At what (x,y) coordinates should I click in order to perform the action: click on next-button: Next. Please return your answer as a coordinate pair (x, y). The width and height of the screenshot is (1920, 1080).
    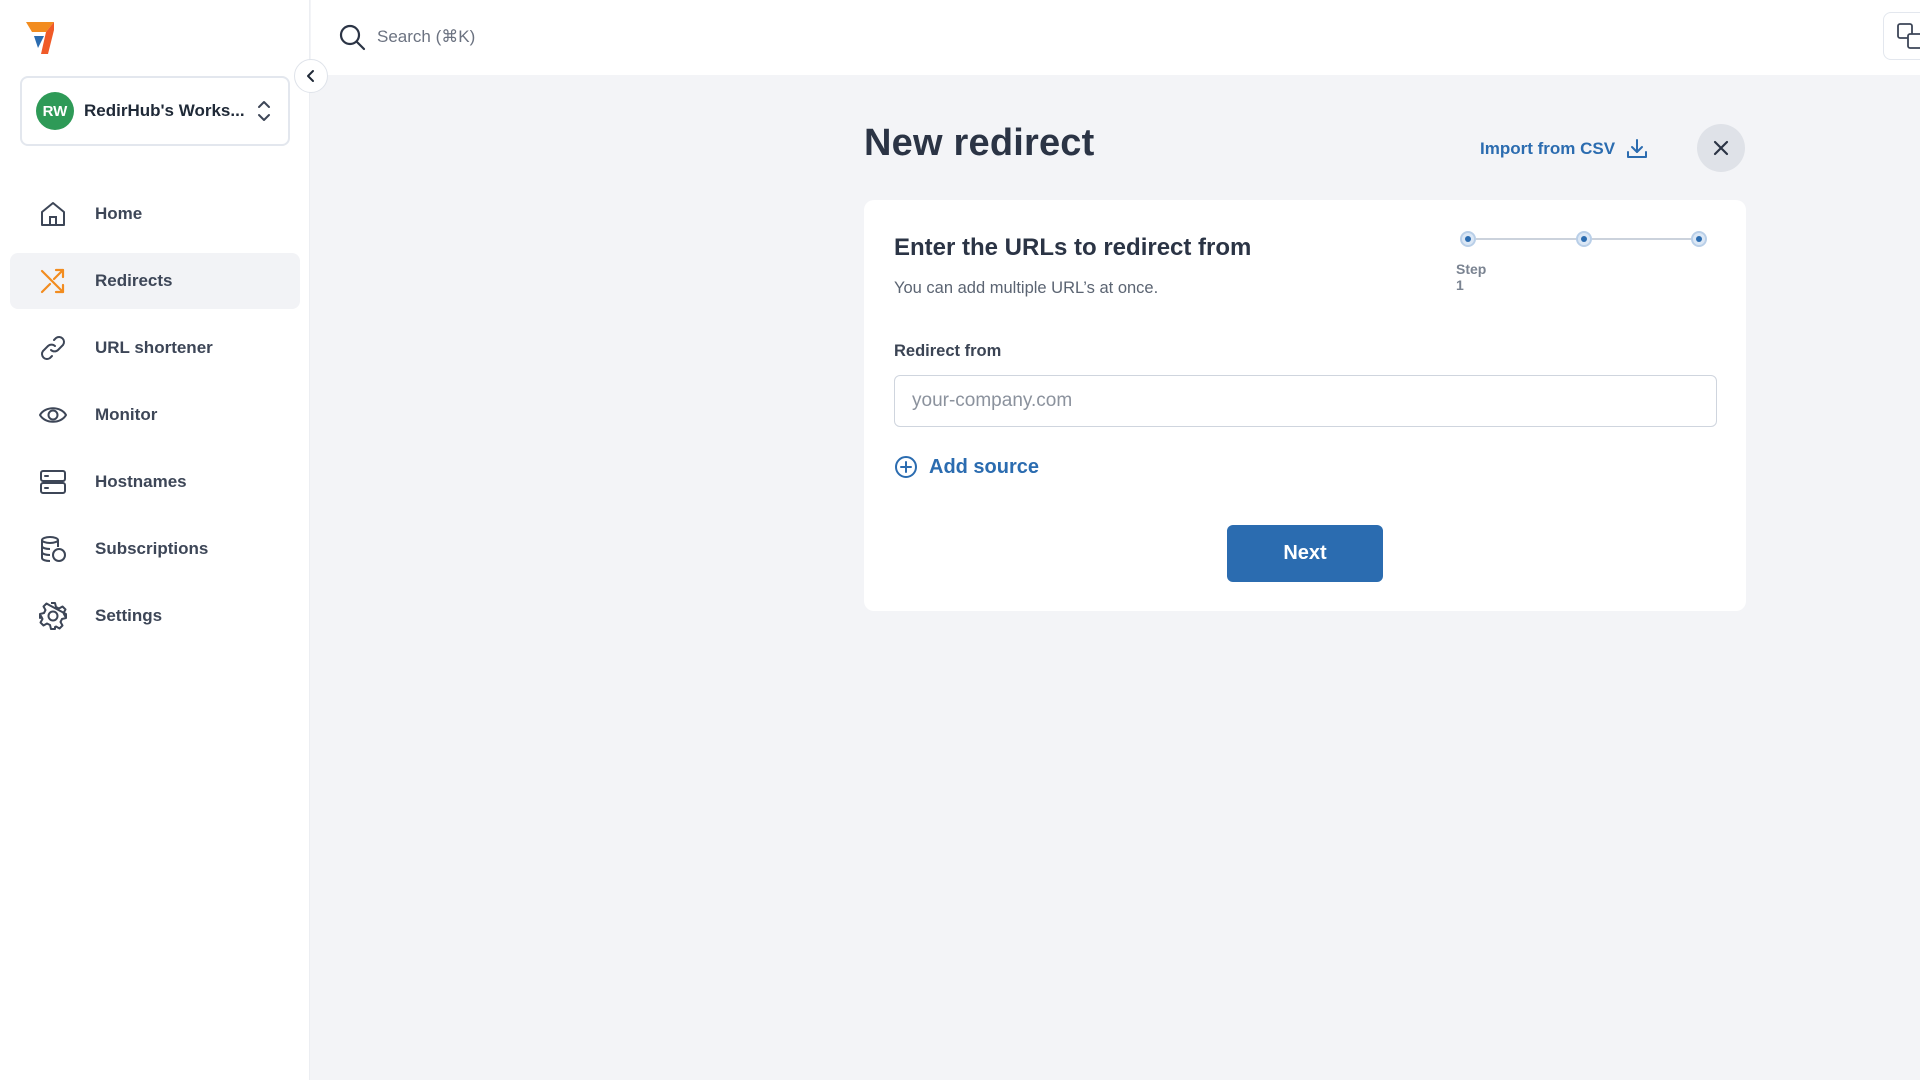
    Looking at the image, I should click on (1305, 553).